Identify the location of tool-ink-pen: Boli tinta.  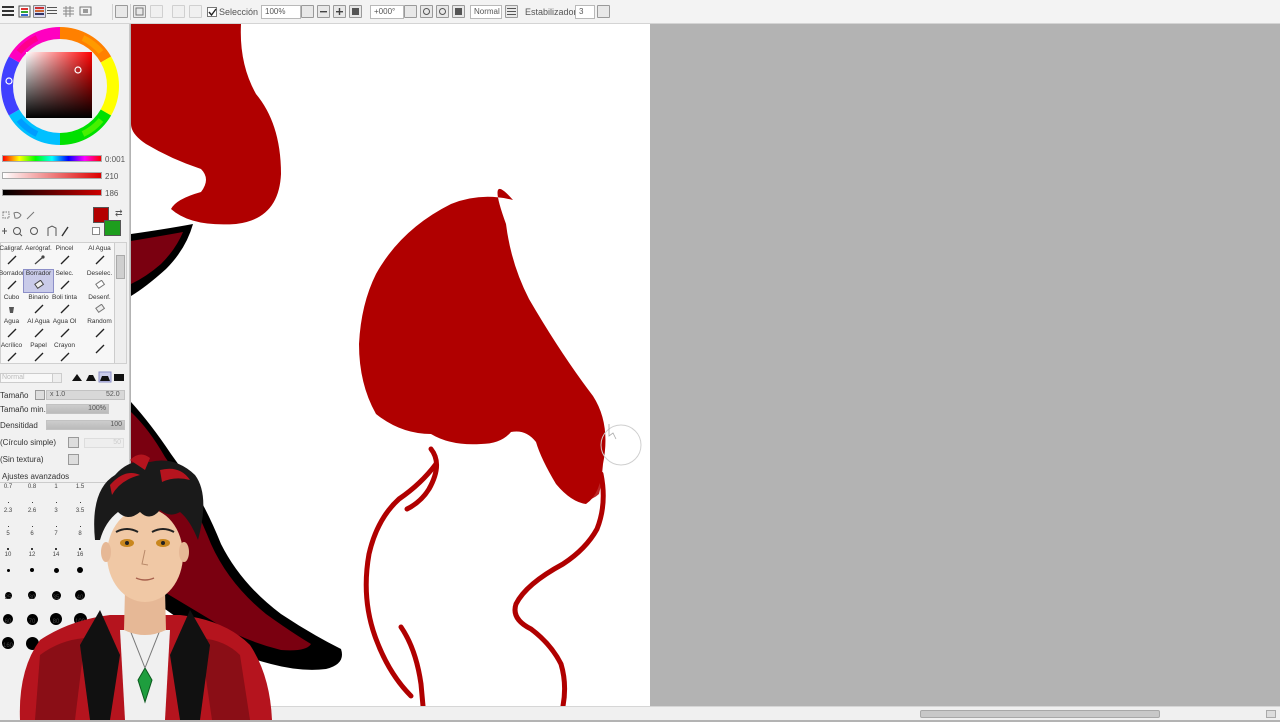
(64, 306).